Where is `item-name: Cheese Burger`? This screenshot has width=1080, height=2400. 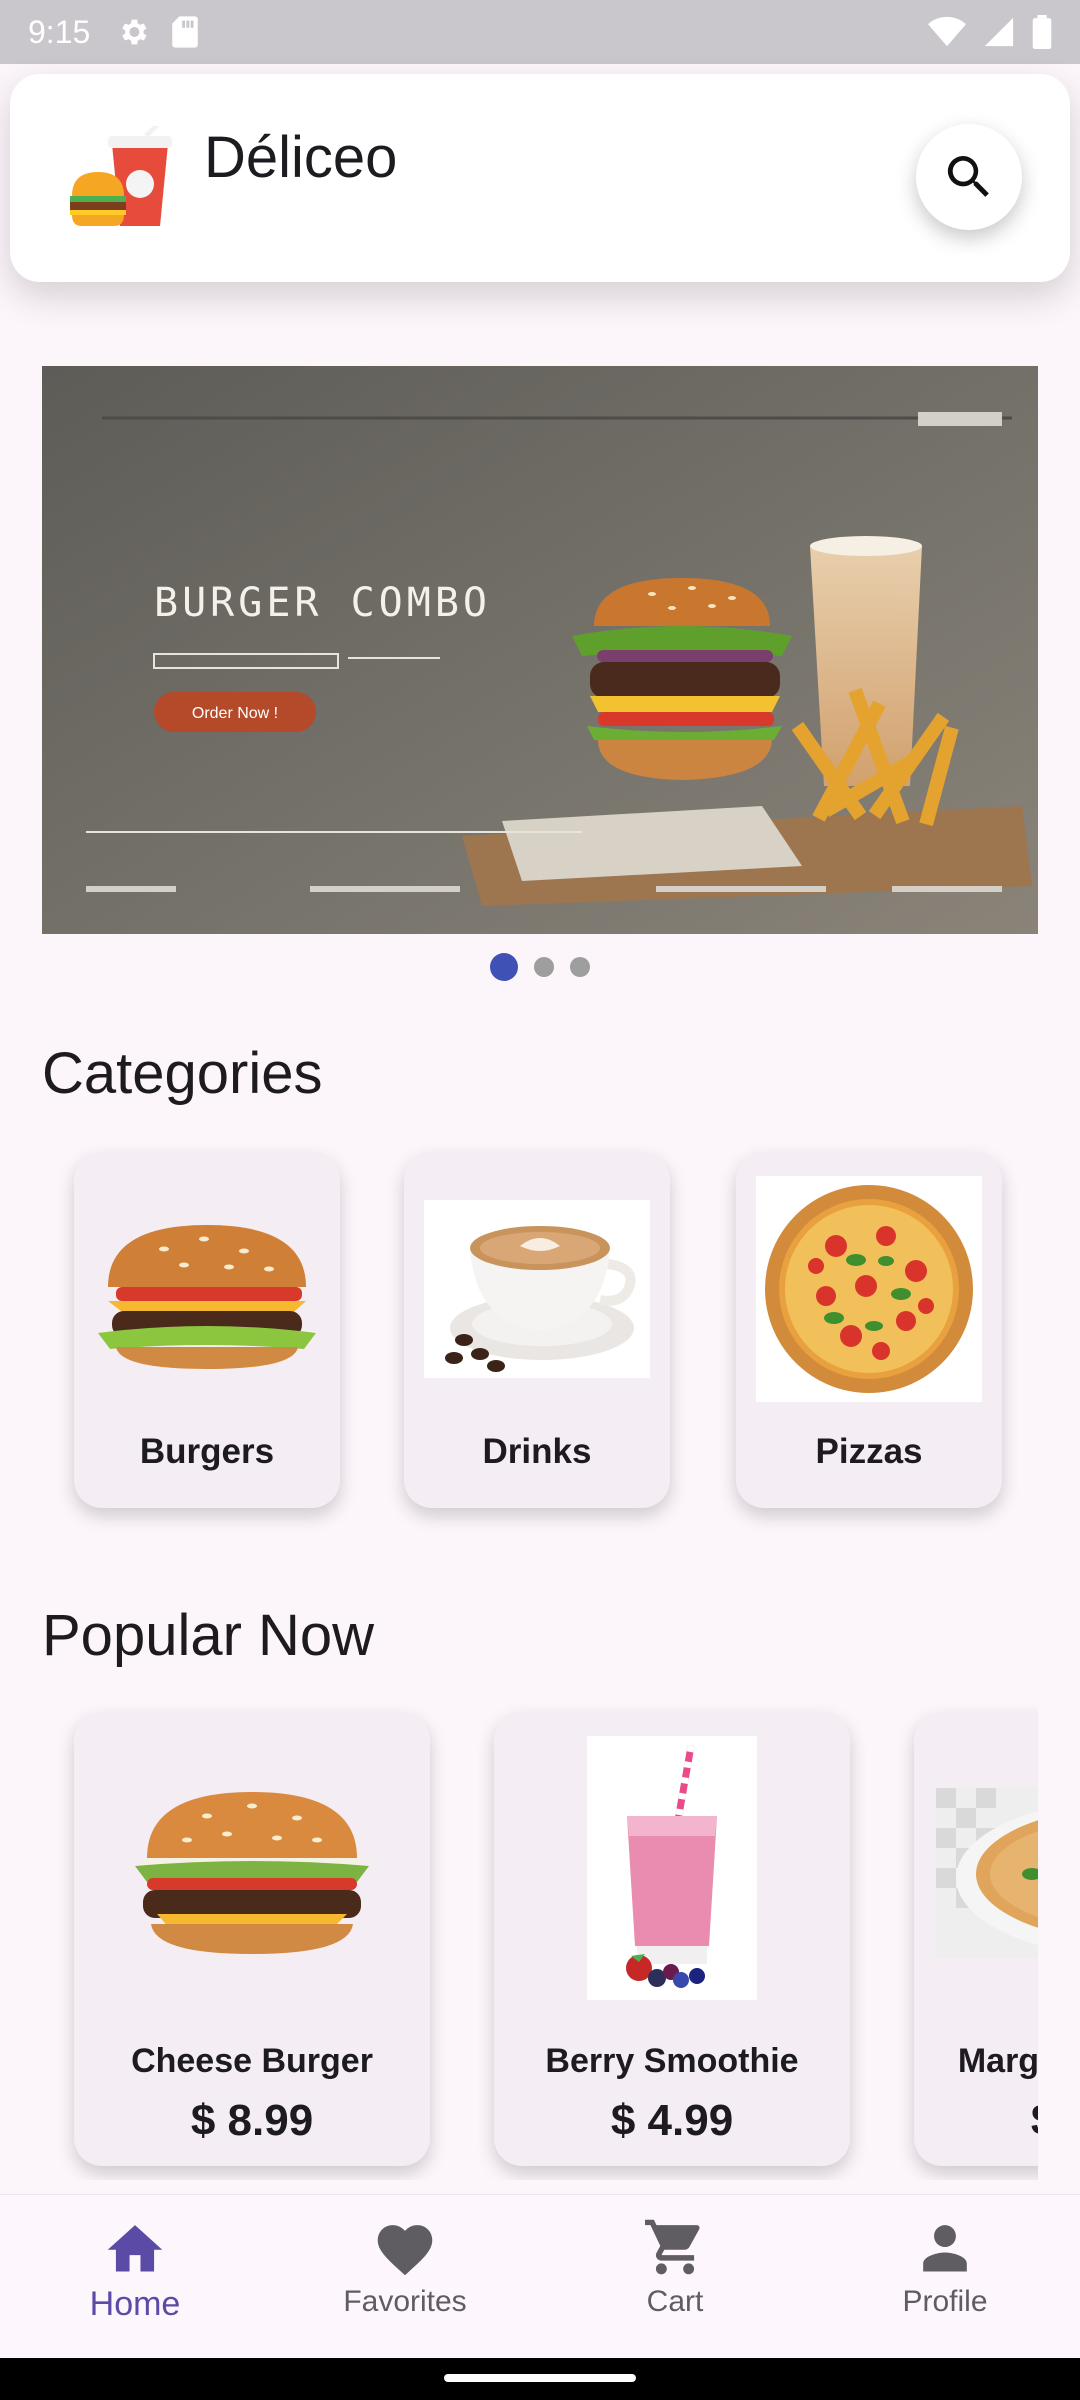 item-name: Cheese Burger is located at coordinates (252, 2061).